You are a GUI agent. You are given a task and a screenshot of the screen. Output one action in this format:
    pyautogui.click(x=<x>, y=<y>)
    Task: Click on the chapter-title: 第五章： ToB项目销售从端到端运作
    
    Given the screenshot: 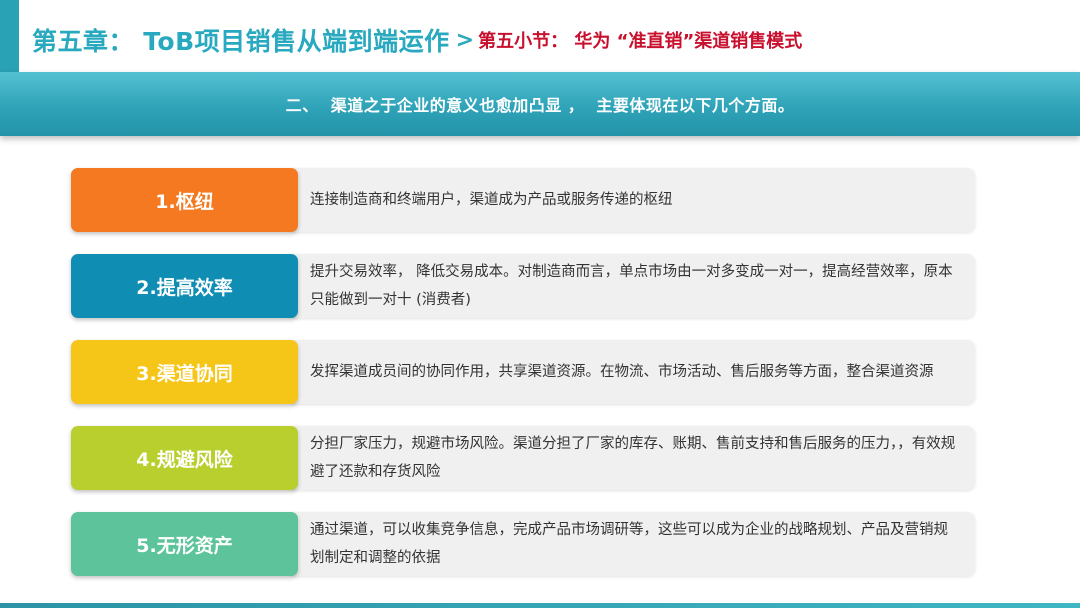 What is the action you would take?
    pyautogui.click(x=241, y=41)
    